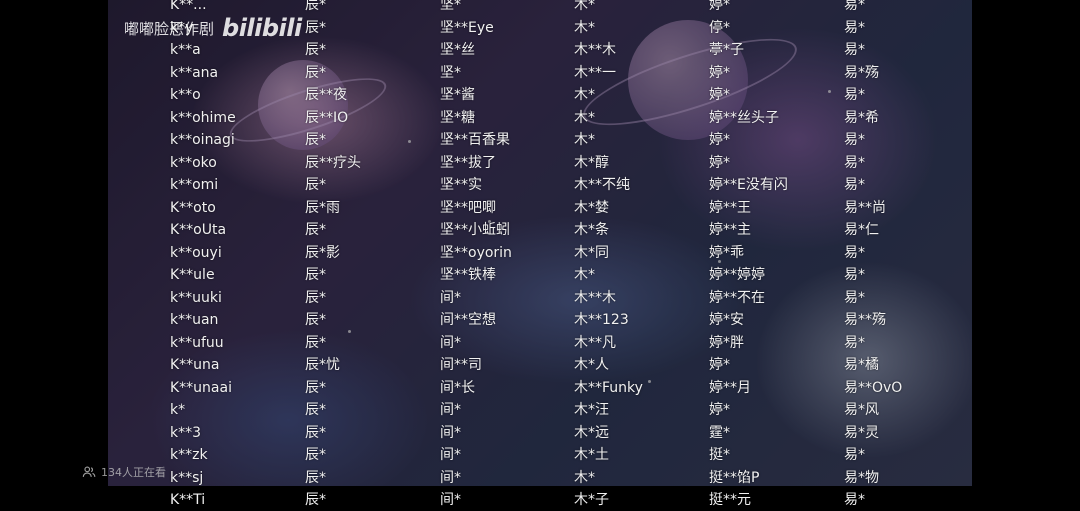 The image size is (1080, 511). I want to click on credit-name: 木**不纯, so click(602, 185).